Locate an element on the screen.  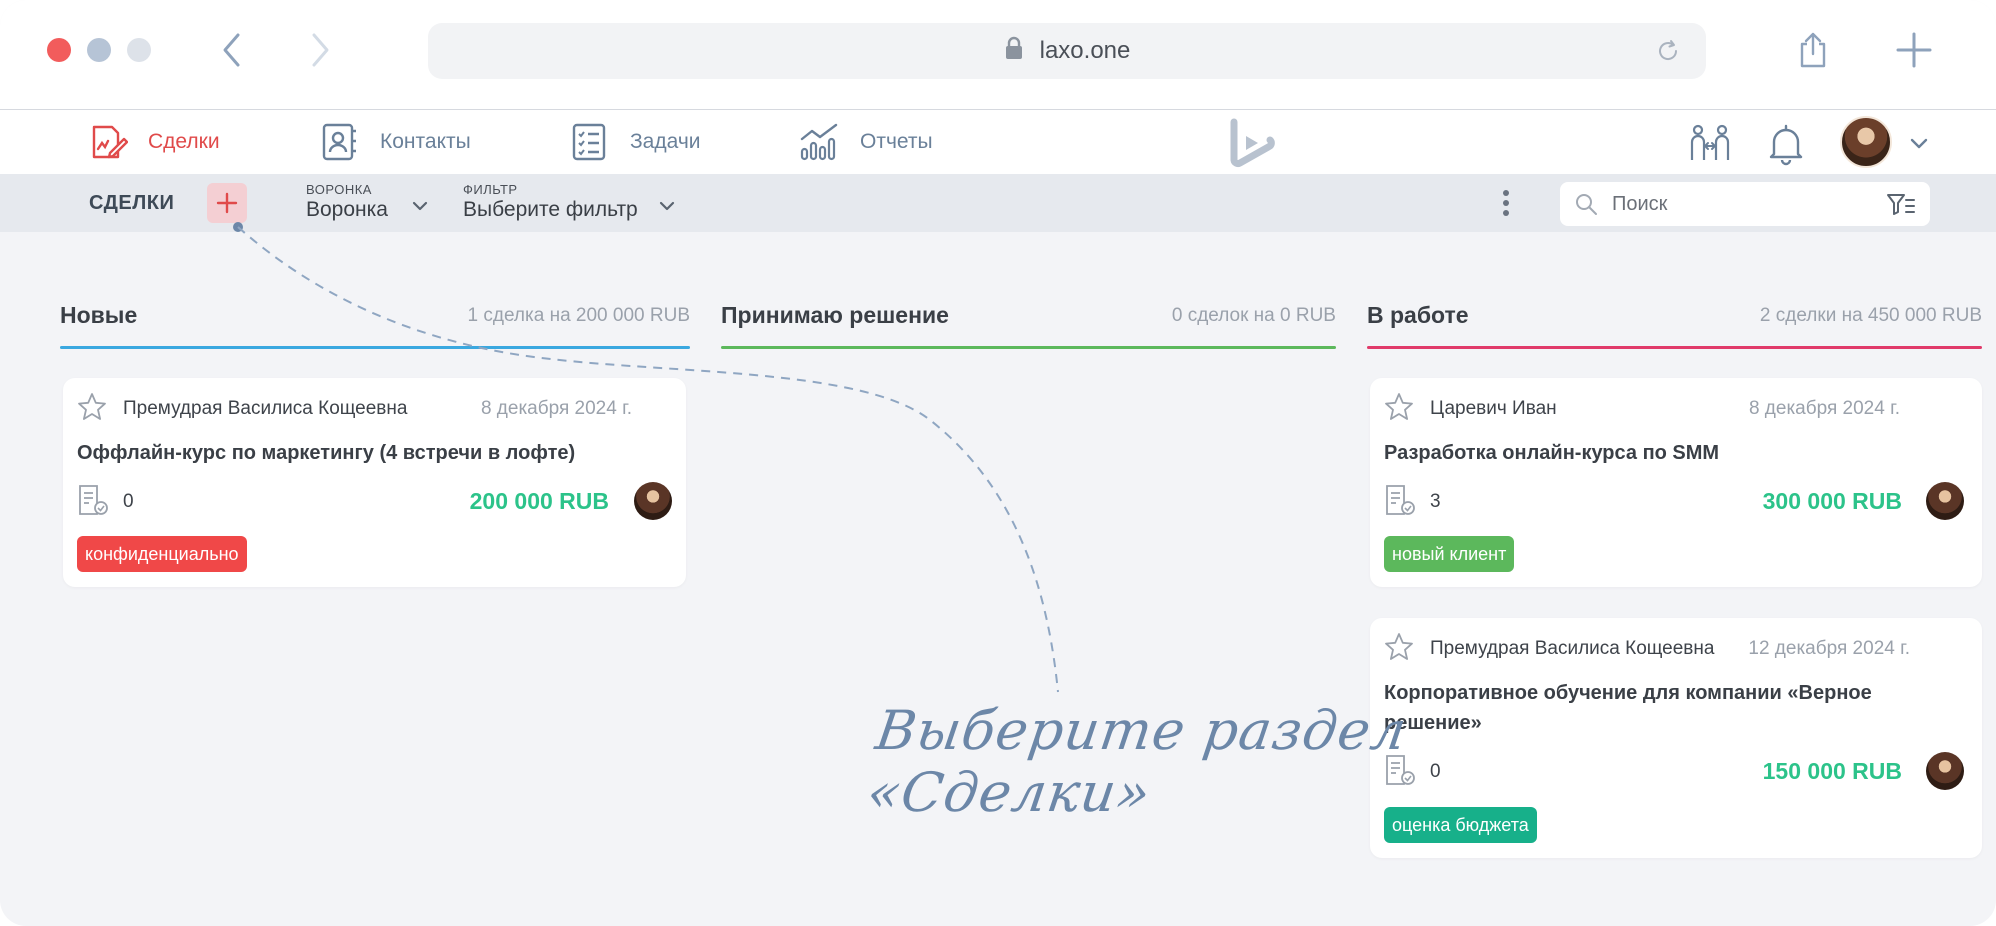
column-header-deciding: Принимаю решение 0 сделок на 0 RUB is located at coordinates (1028, 323).